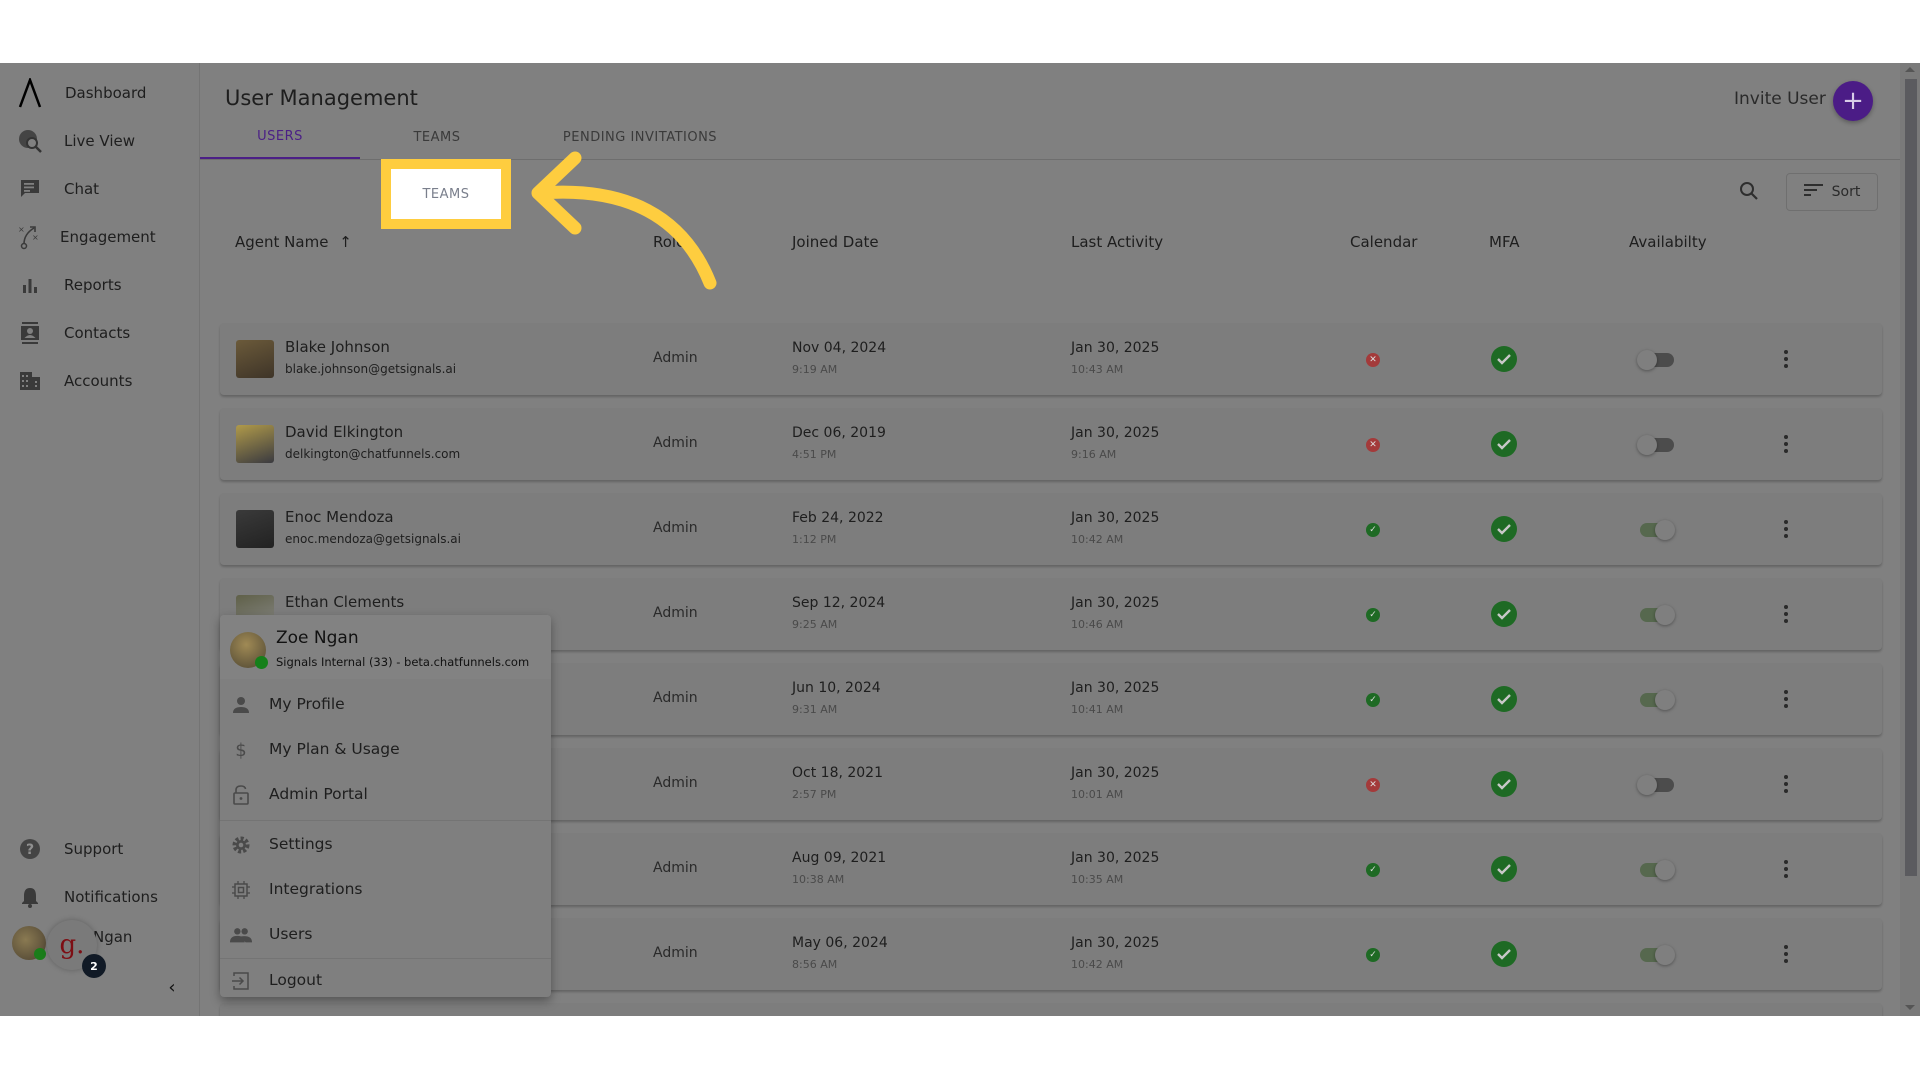  Describe the element at coordinates (839, 433) in the screenshot. I see `joined-date: Dec 06, 2019` at that location.